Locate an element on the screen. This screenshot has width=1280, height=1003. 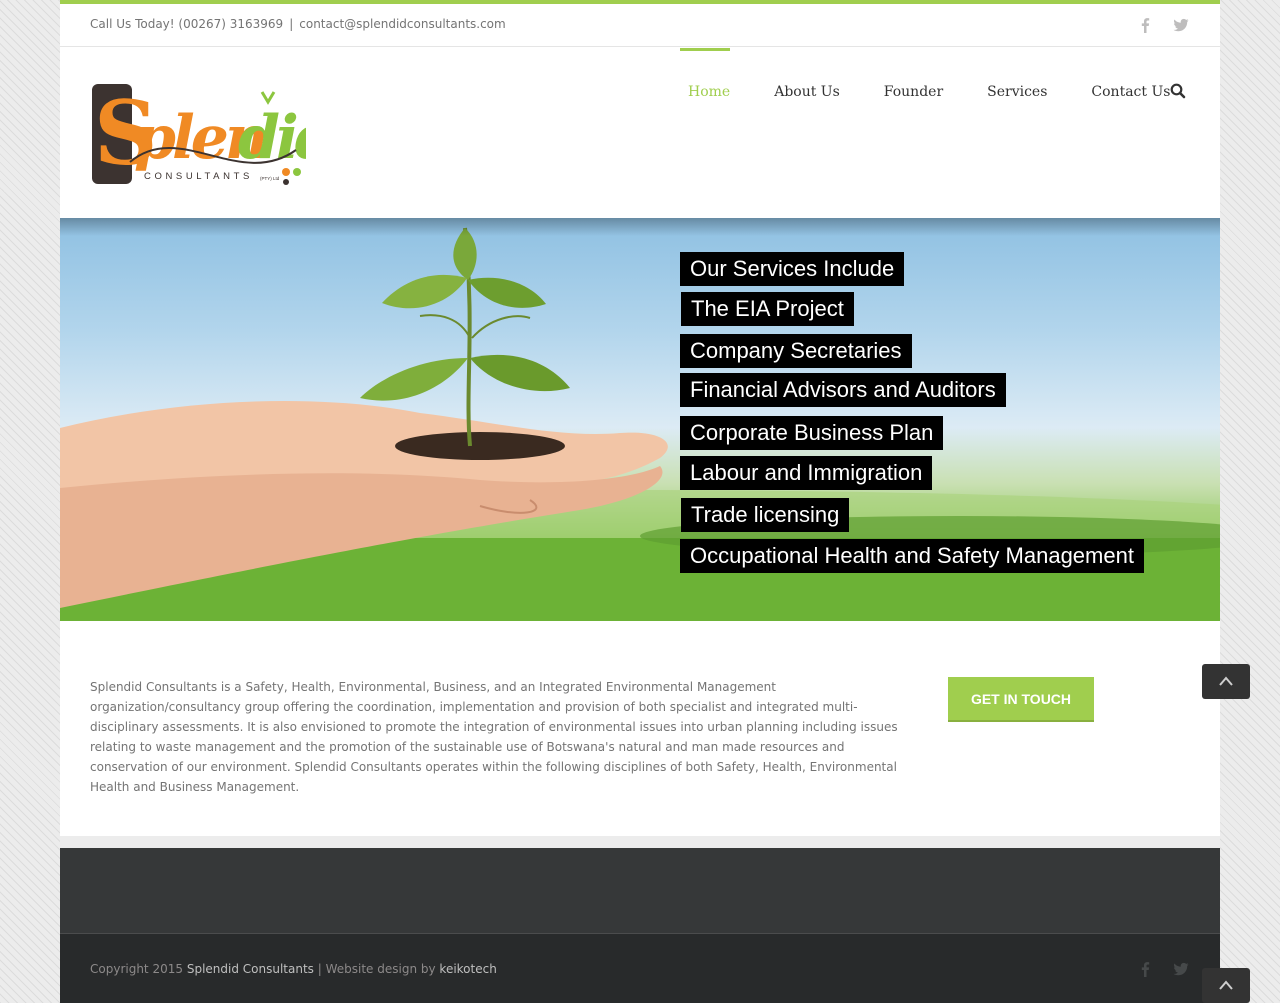
svg-text: CONSULTANTS is located at coordinates (198, 176).